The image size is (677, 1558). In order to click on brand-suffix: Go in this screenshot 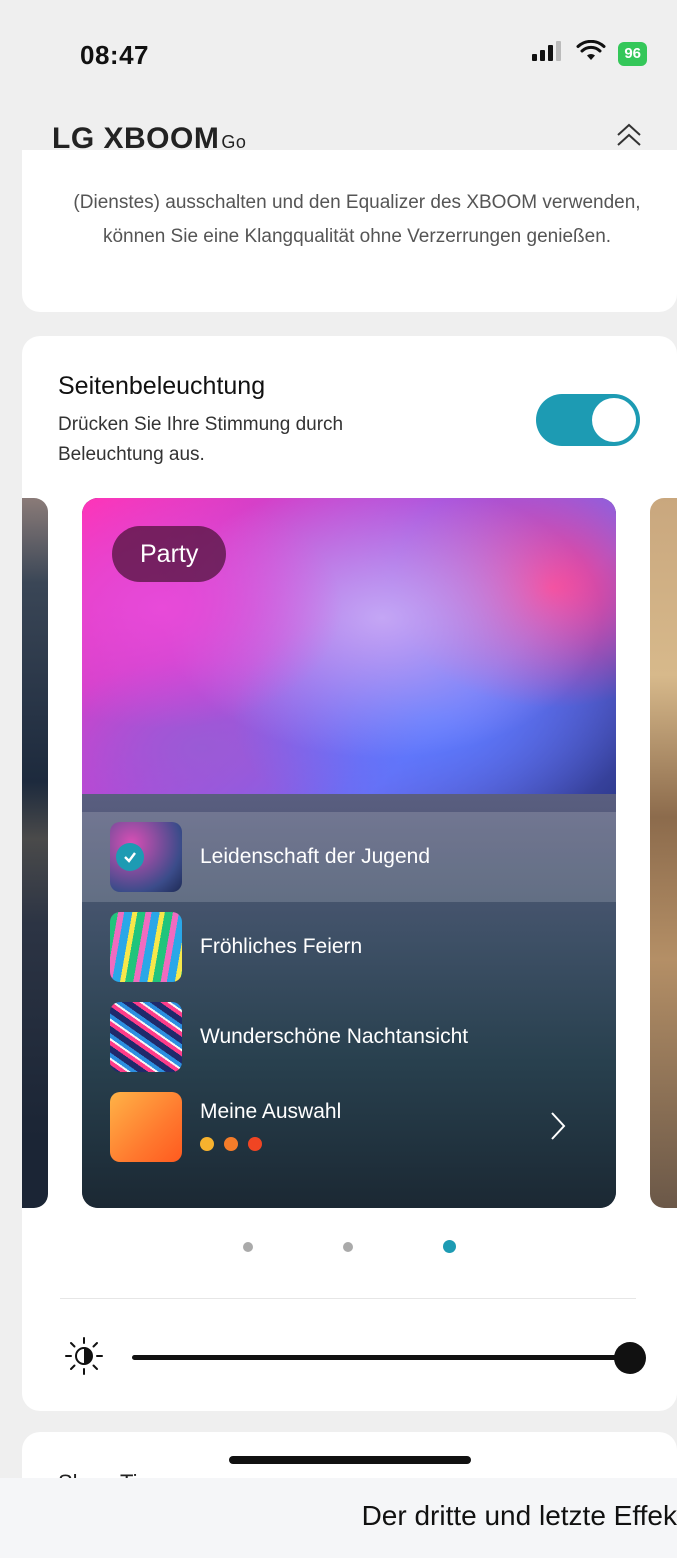, I will do `click(234, 142)`.